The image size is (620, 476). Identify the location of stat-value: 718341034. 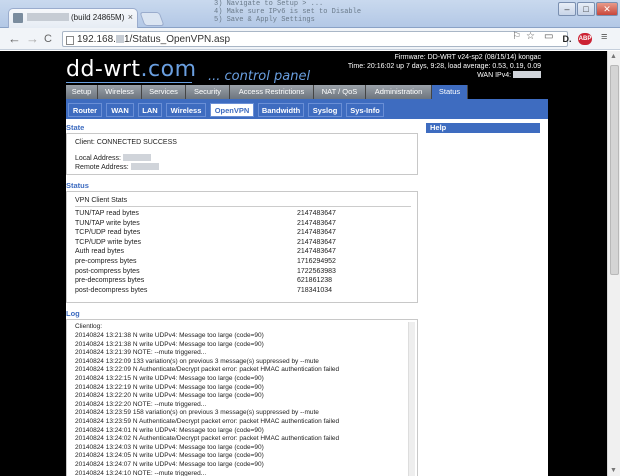
(315, 290).